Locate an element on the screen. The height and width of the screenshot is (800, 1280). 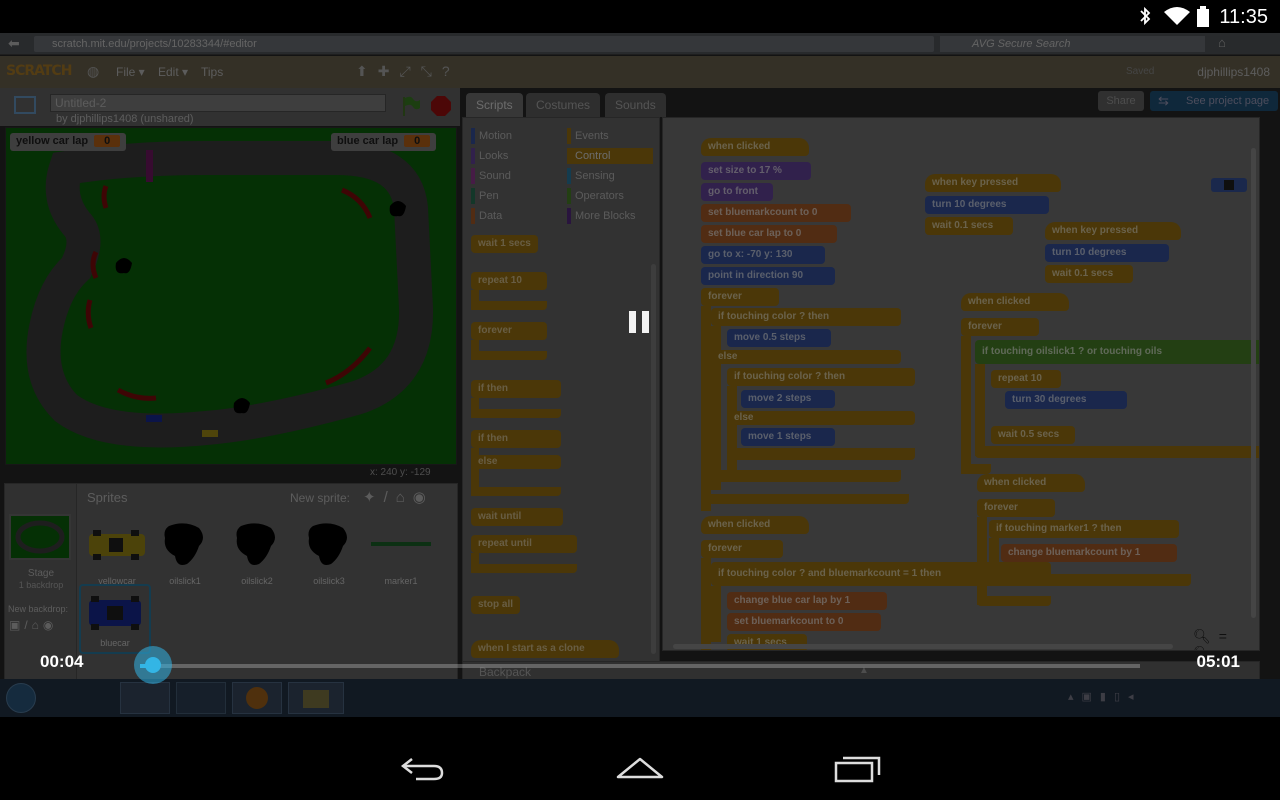
tab-scripts: Scripts is located at coordinates (494, 105).